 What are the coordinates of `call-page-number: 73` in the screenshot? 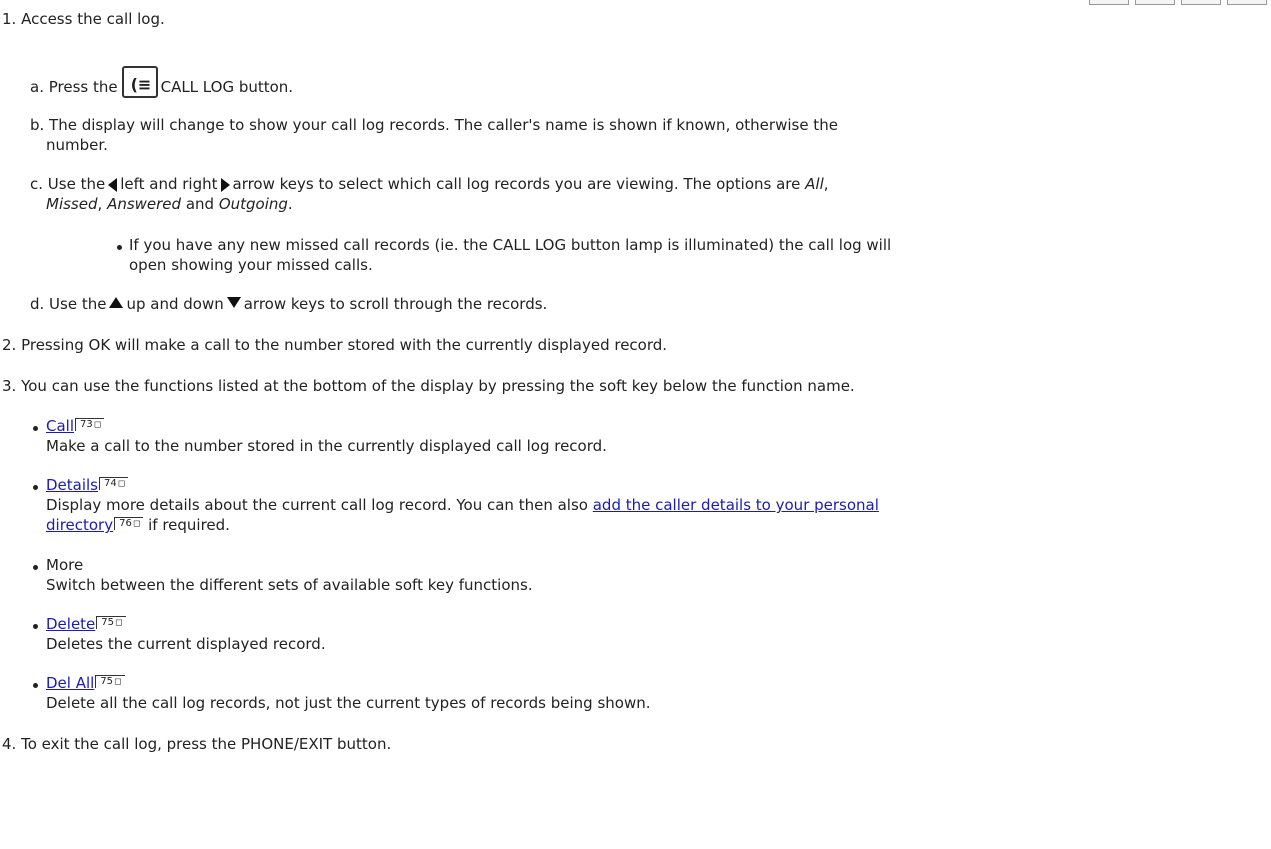 It's located at (86, 424).